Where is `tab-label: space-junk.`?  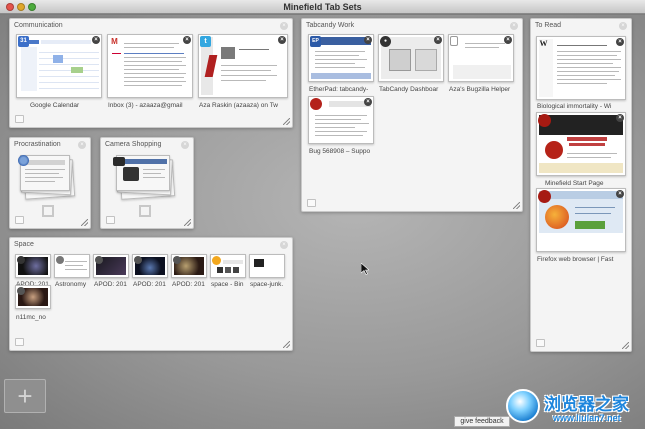 tab-label: space-junk. is located at coordinates (267, 284).